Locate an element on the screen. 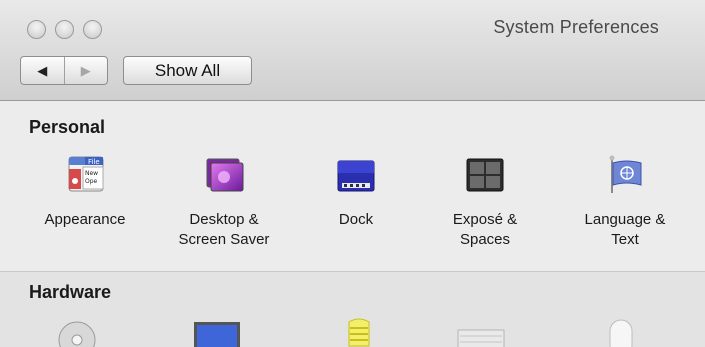 Image resolution: width=705 pixels, height=347 pixels. section-title-personal: Personal is located at coordinates (67, 127).